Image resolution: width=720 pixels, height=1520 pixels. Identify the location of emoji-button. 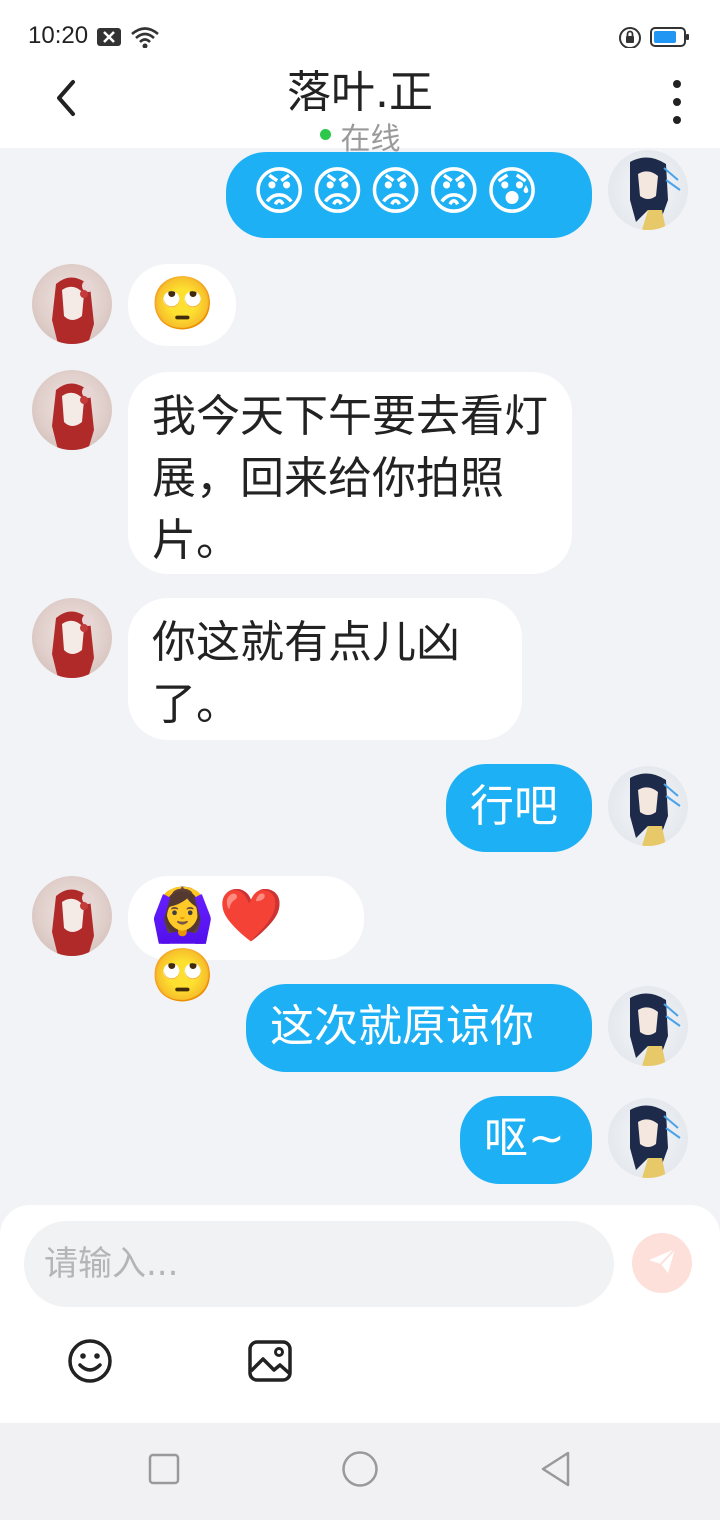
(91, 1362).